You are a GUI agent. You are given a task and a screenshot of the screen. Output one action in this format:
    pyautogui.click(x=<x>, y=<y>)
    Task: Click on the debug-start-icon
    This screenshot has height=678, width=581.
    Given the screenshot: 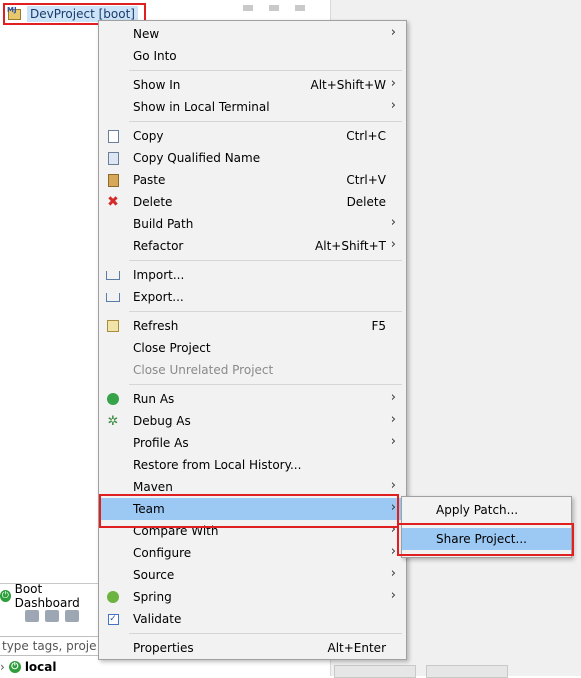 What is the action you would take?
    pyautogui.click(x=52, y=616)
    